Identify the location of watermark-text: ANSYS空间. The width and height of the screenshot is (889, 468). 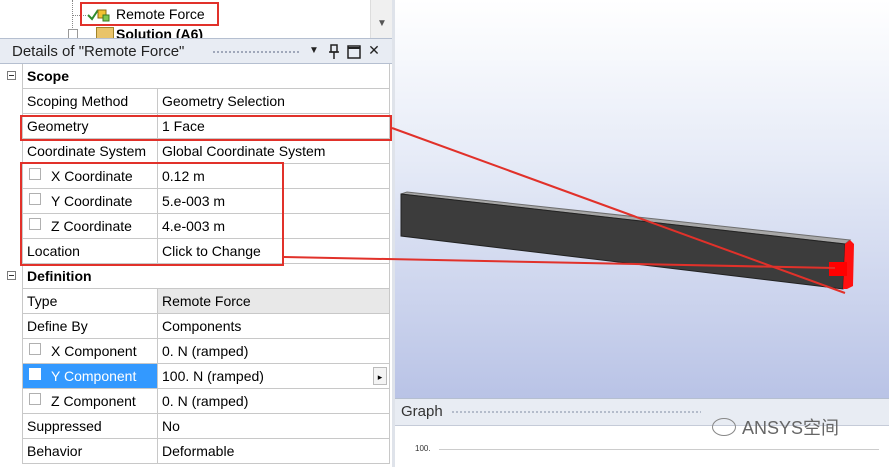
(791, 428).